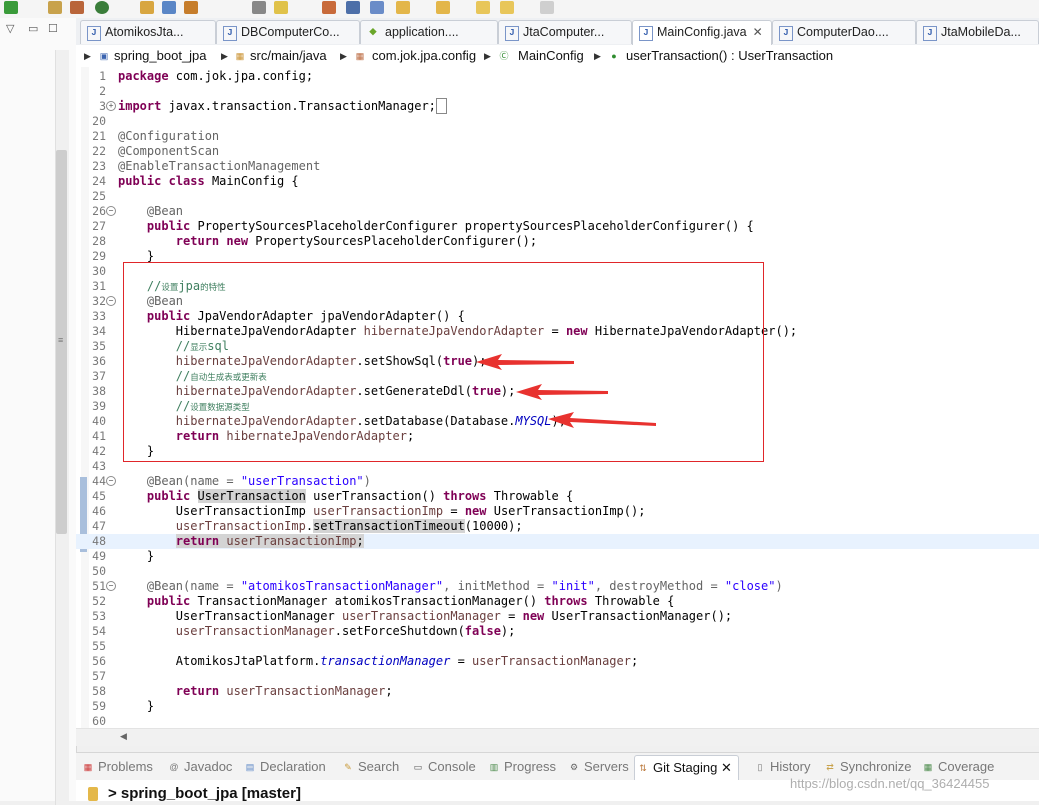 Image resolution: width=1039 pixels, height=805 pixels. Describe the element at coordinates (206, 166) in the screenshot. I see `code-line-23: 23 @EnableTransactionManagement` at that location.